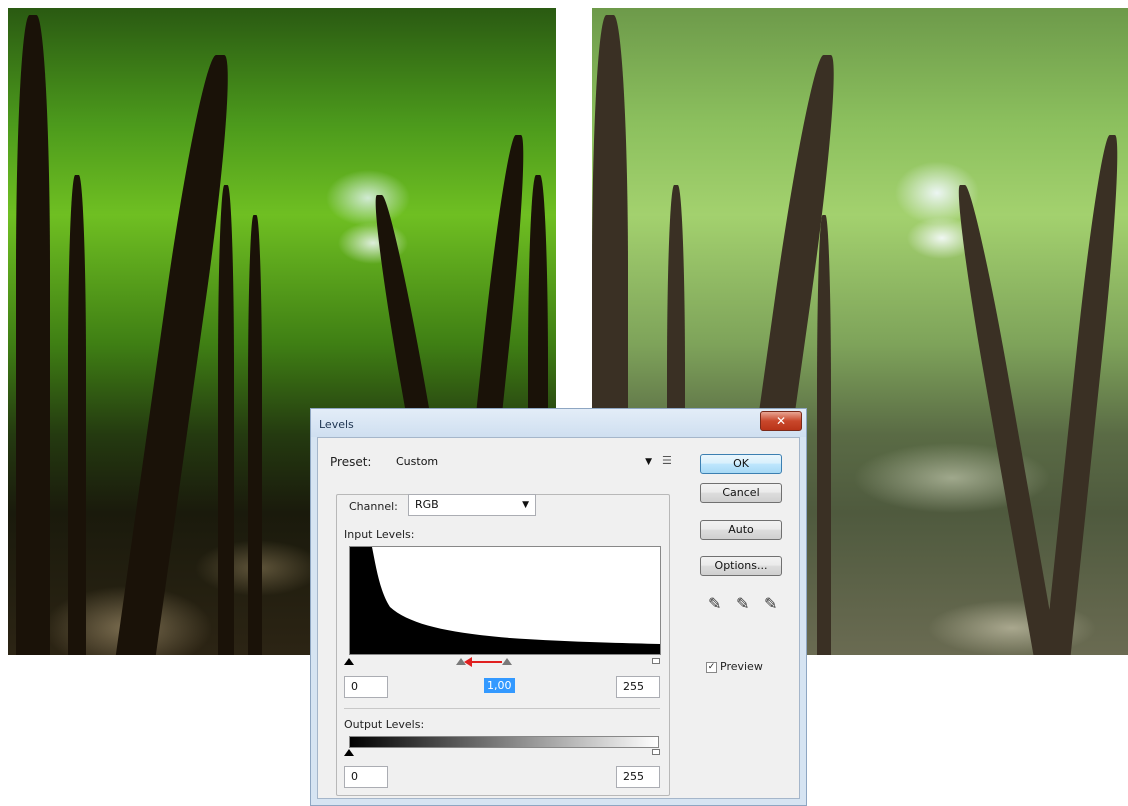  Describe the element at coordinates (417, 461) in the screenshot. I see `preset-value: Custom` at that location.